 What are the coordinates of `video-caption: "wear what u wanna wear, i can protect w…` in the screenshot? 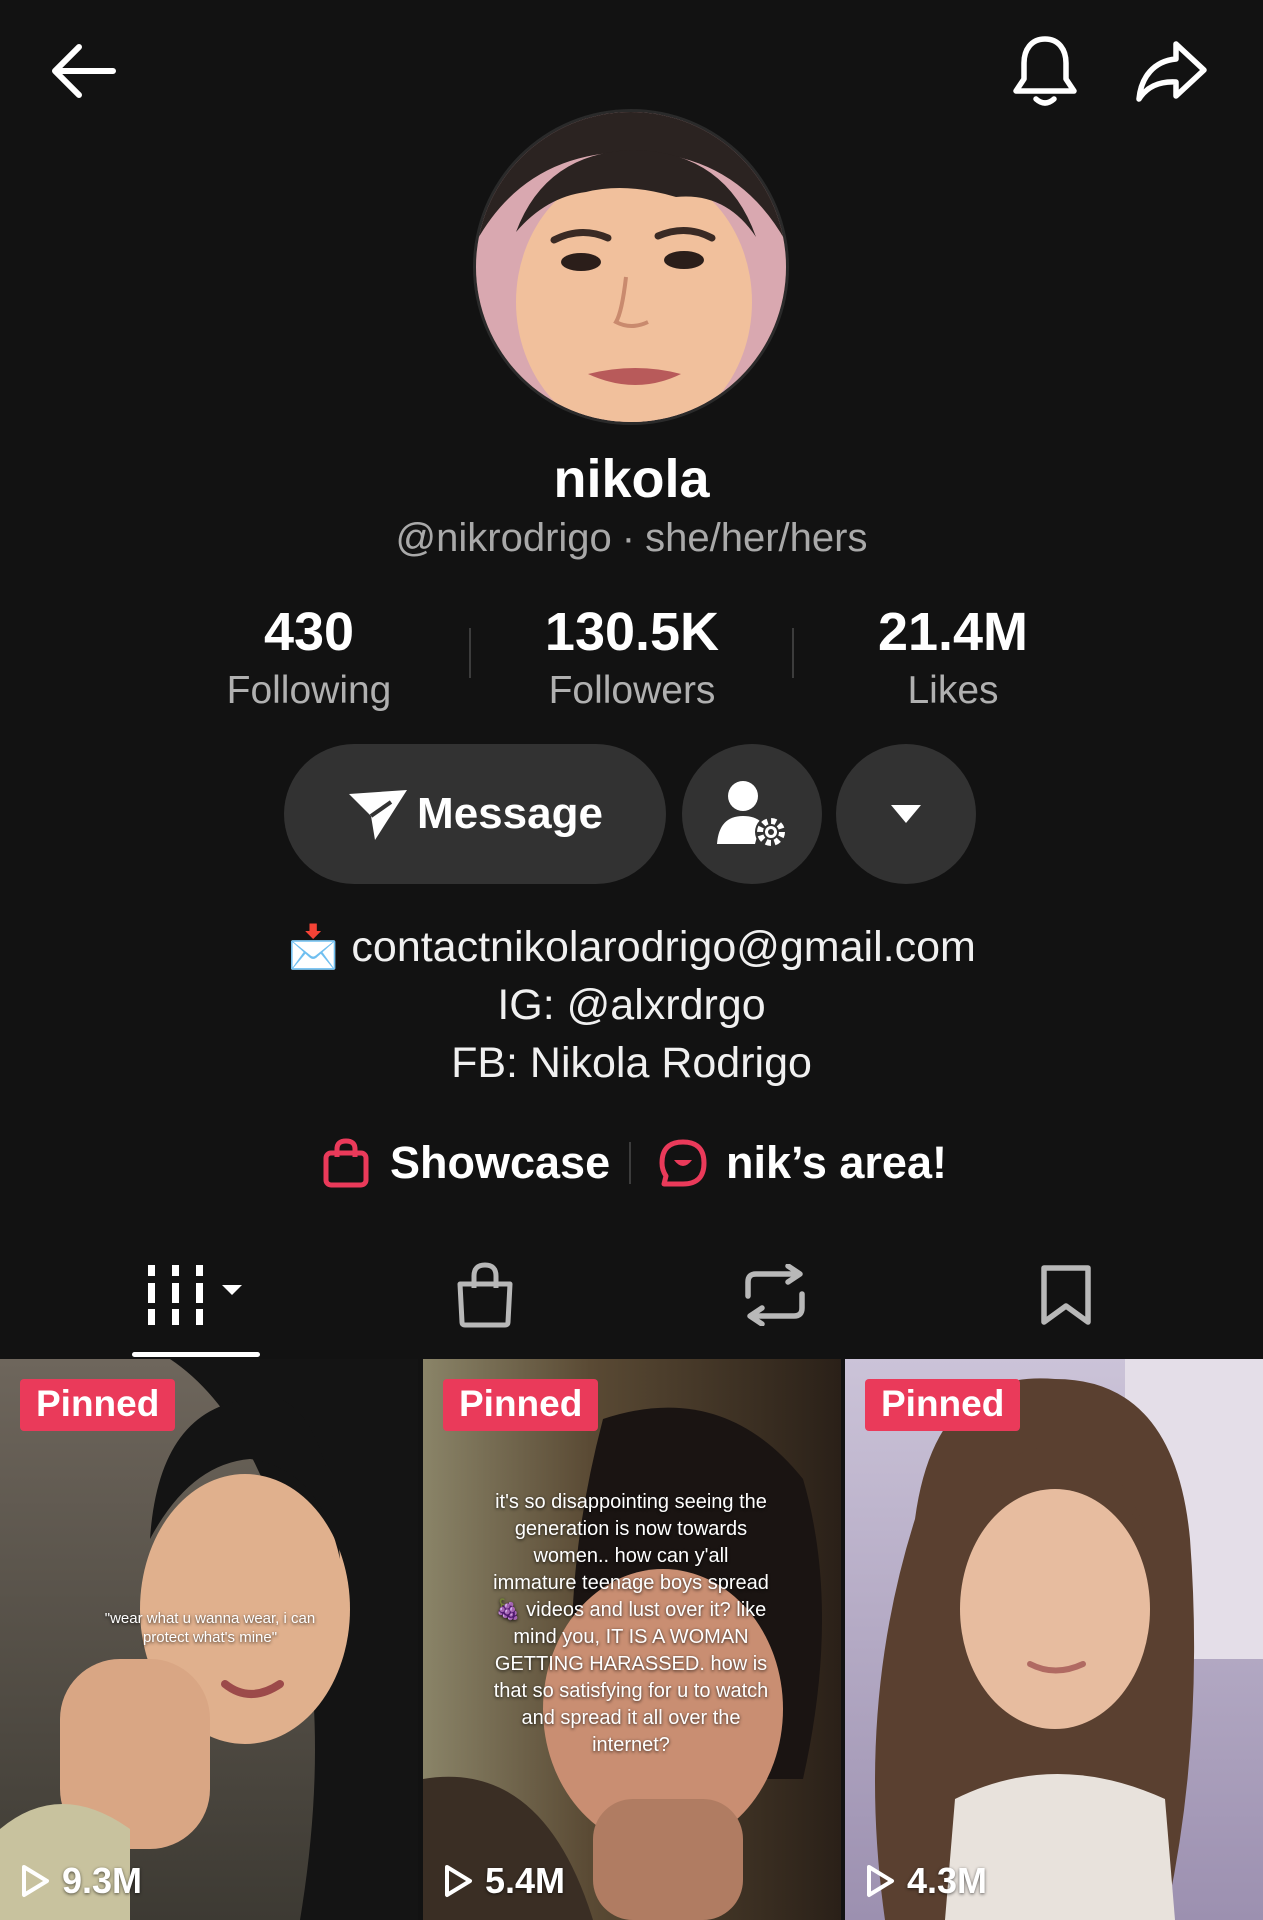 It's located at (210, 1628).